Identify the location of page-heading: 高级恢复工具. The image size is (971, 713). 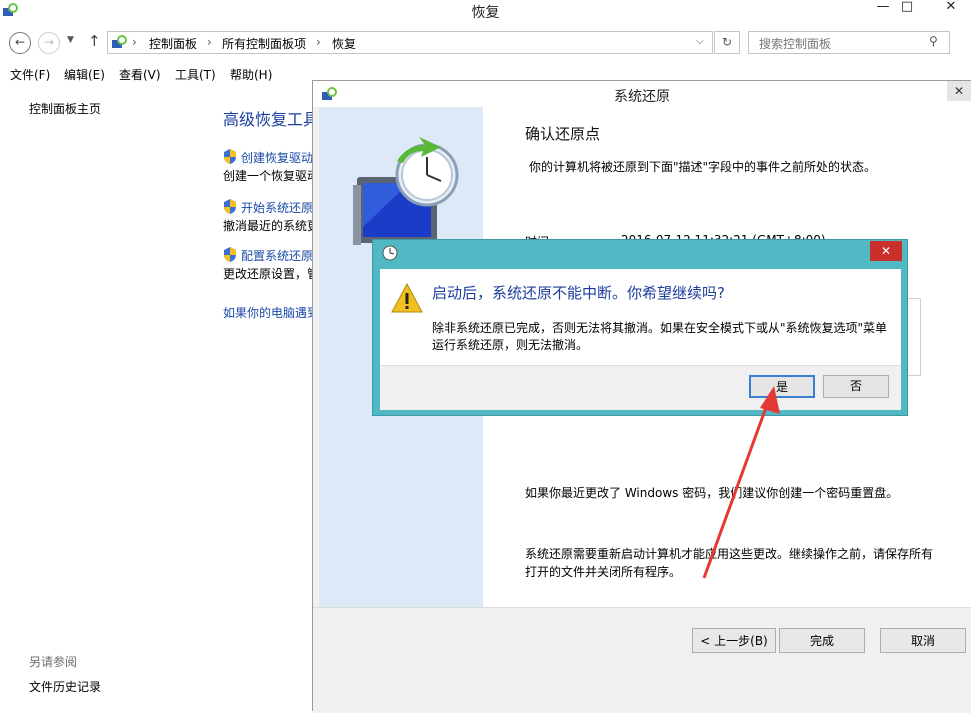
(271, 119).